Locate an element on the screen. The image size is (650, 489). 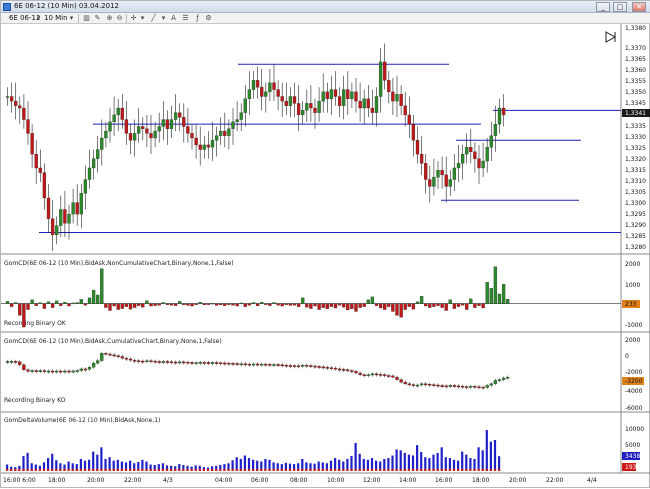
price-label: 1,3350 is located at coordinates (635, 92).